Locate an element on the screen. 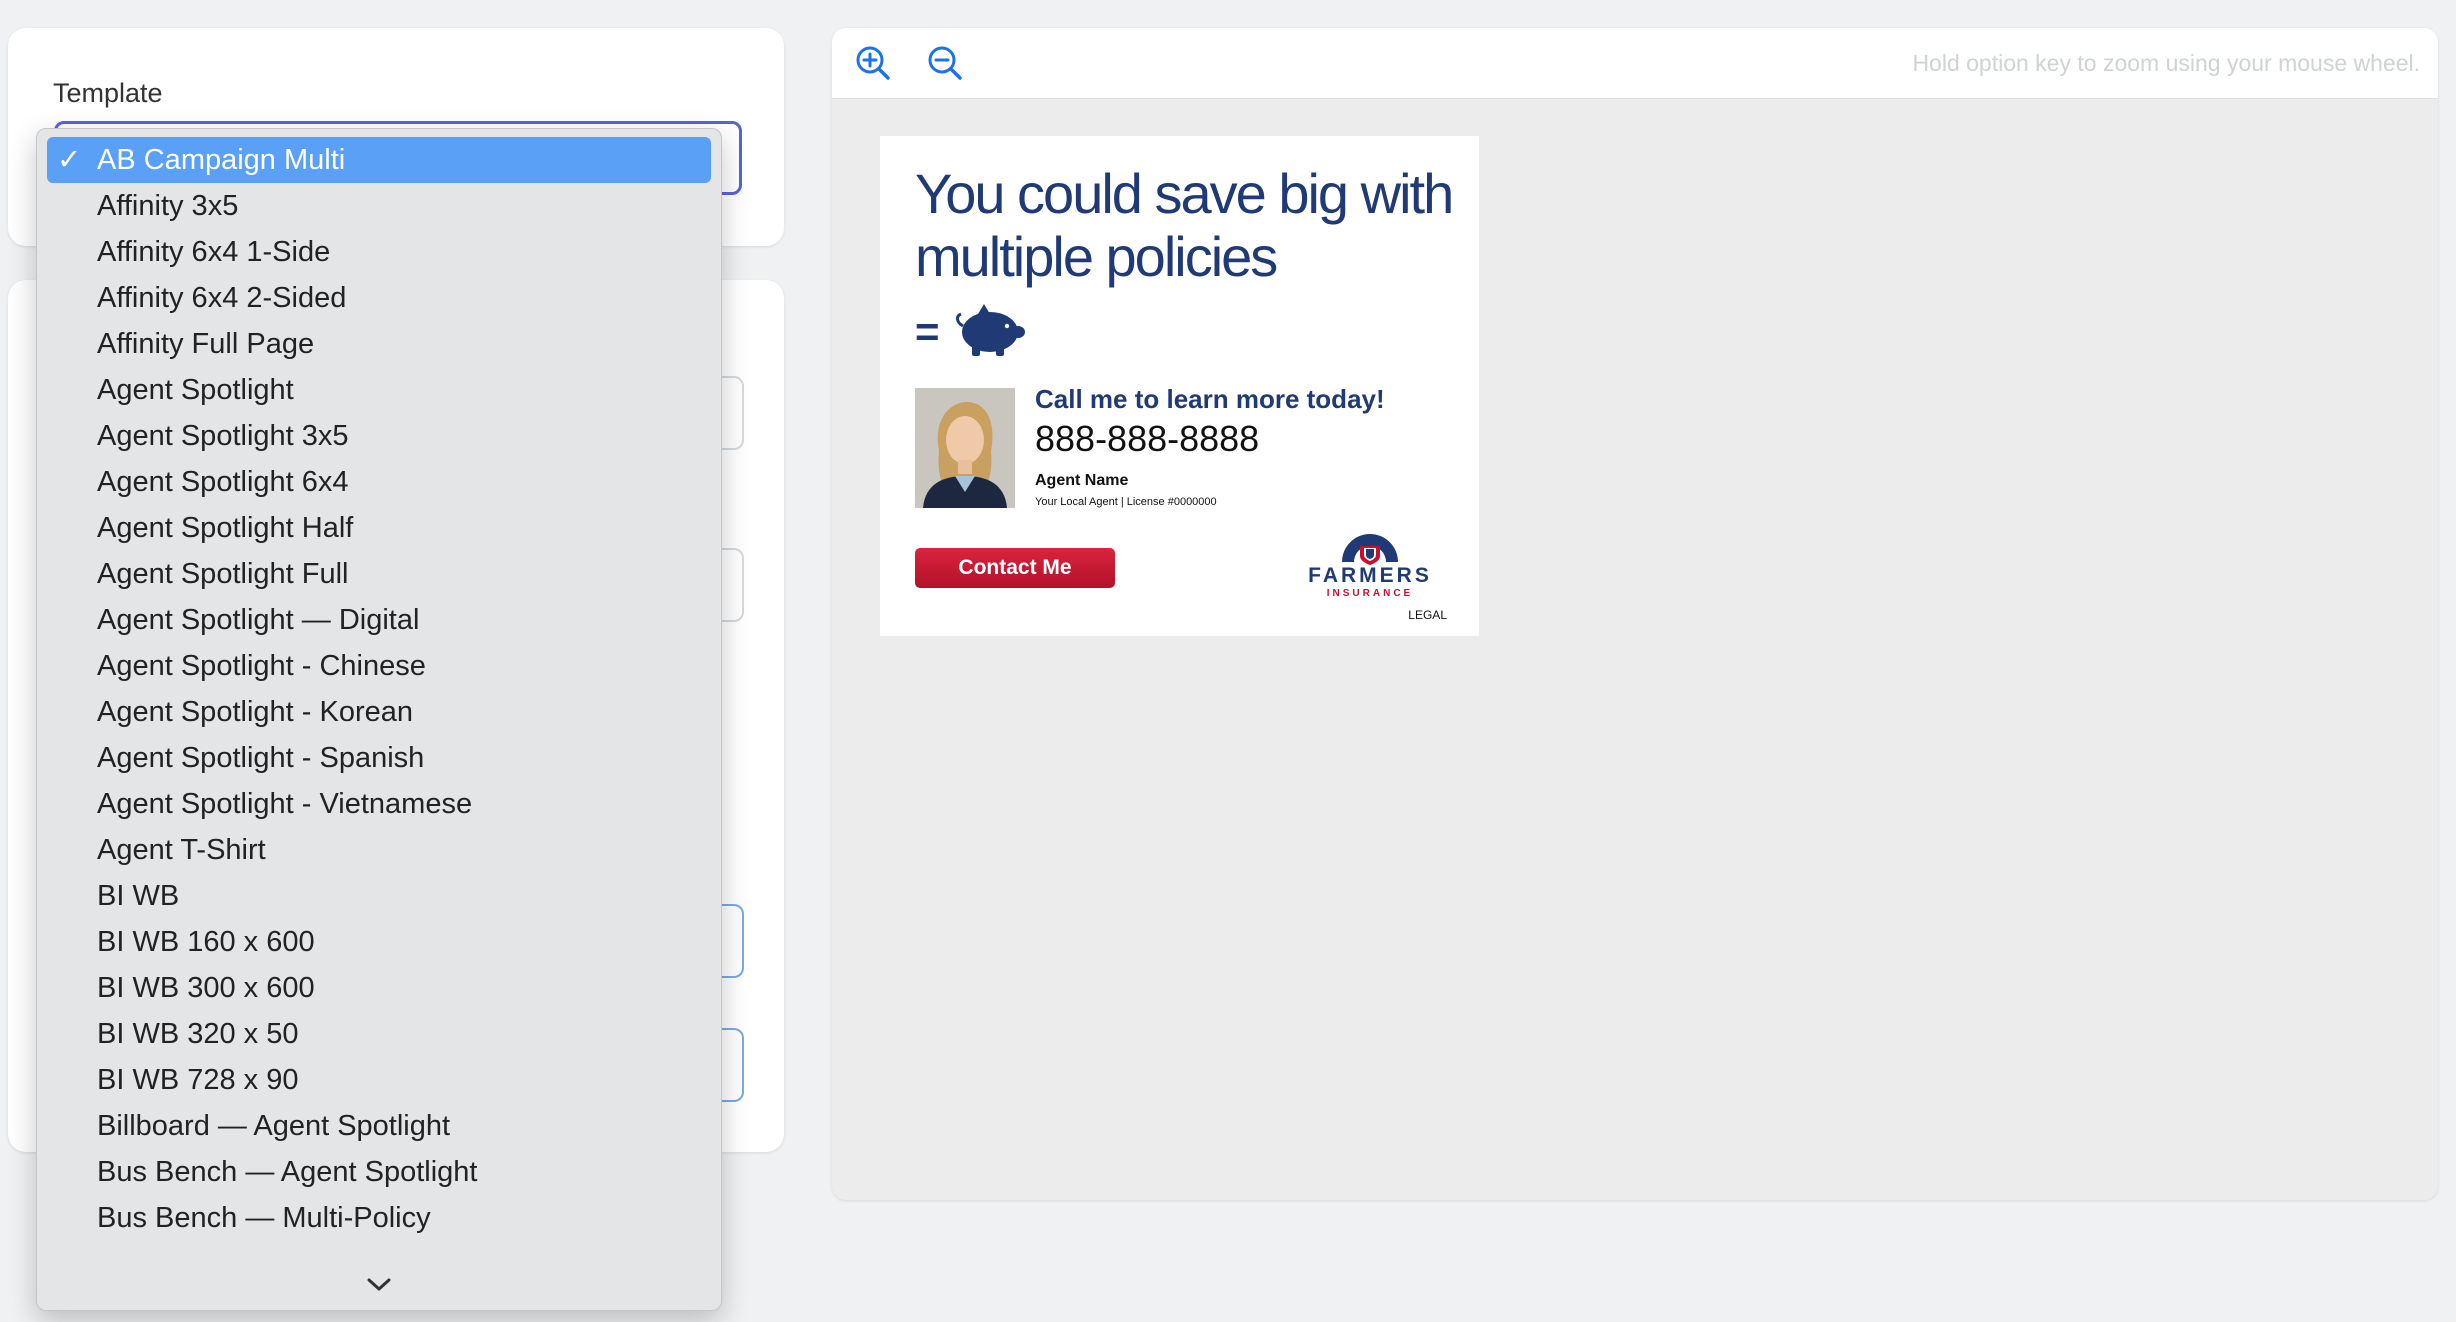  dropdown-option: ✓ AB Campaign Multi is located at coordinates (379, 160).